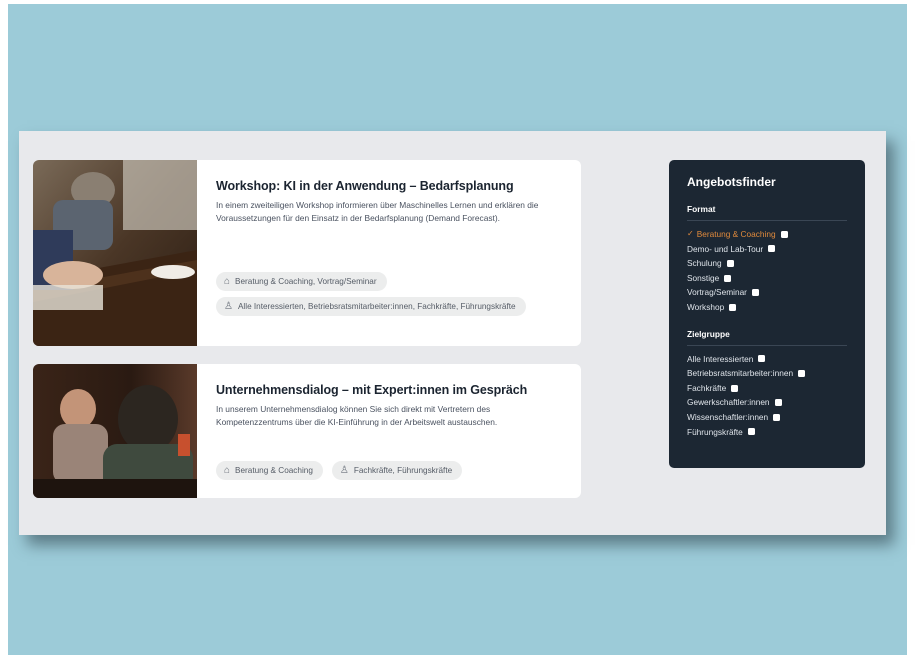  I want to click on audience-tag-label: Fachkräfte, Führungskräfte, so click(403, 470).